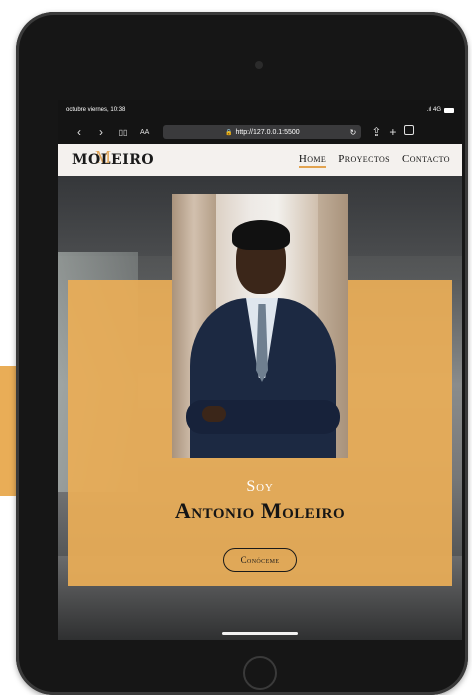  I want to click on hero-title: Antonio Moleiro, so click(260, 510).